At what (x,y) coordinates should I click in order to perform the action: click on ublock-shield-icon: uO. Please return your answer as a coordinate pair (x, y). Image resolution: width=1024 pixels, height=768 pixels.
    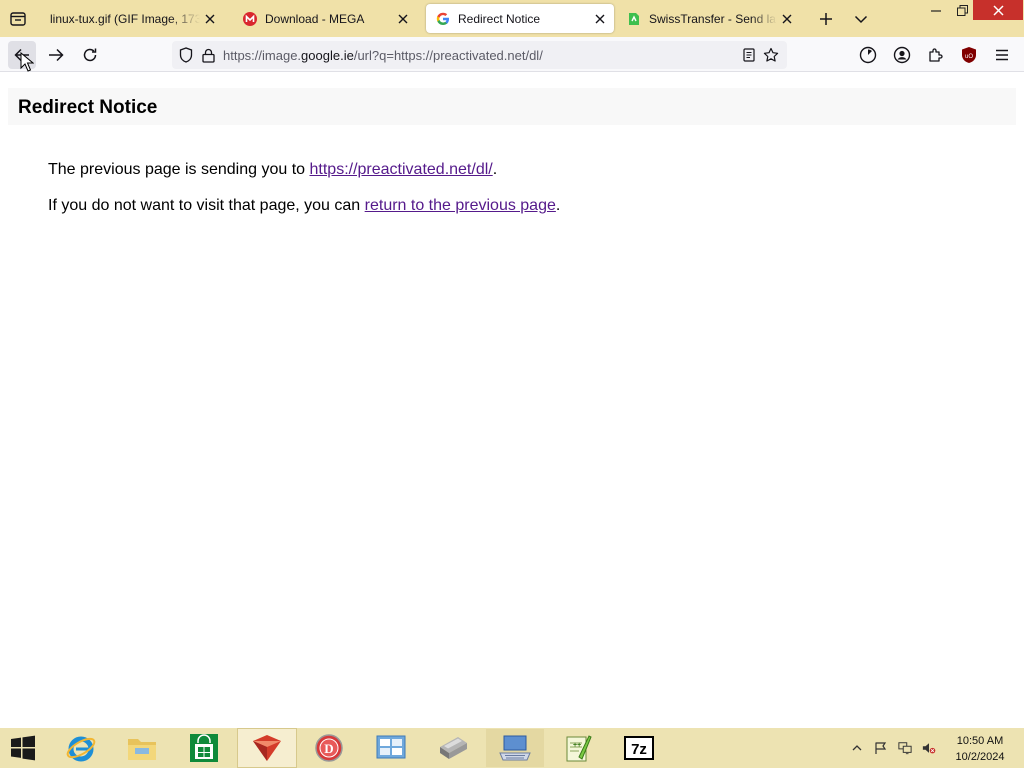
    Looking at the image, I should click on (969, 55).